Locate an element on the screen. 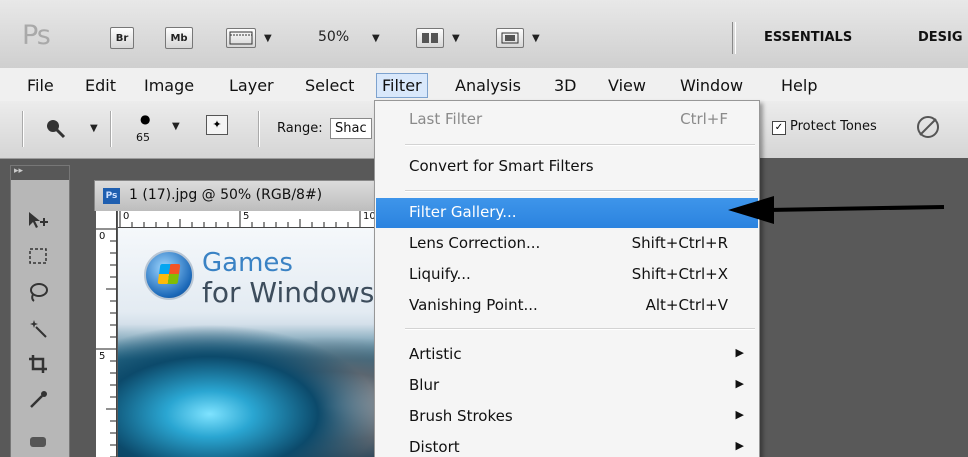 This screenshot has height=457, width=968. move-tool-icon is located at coordinates (38, 220).